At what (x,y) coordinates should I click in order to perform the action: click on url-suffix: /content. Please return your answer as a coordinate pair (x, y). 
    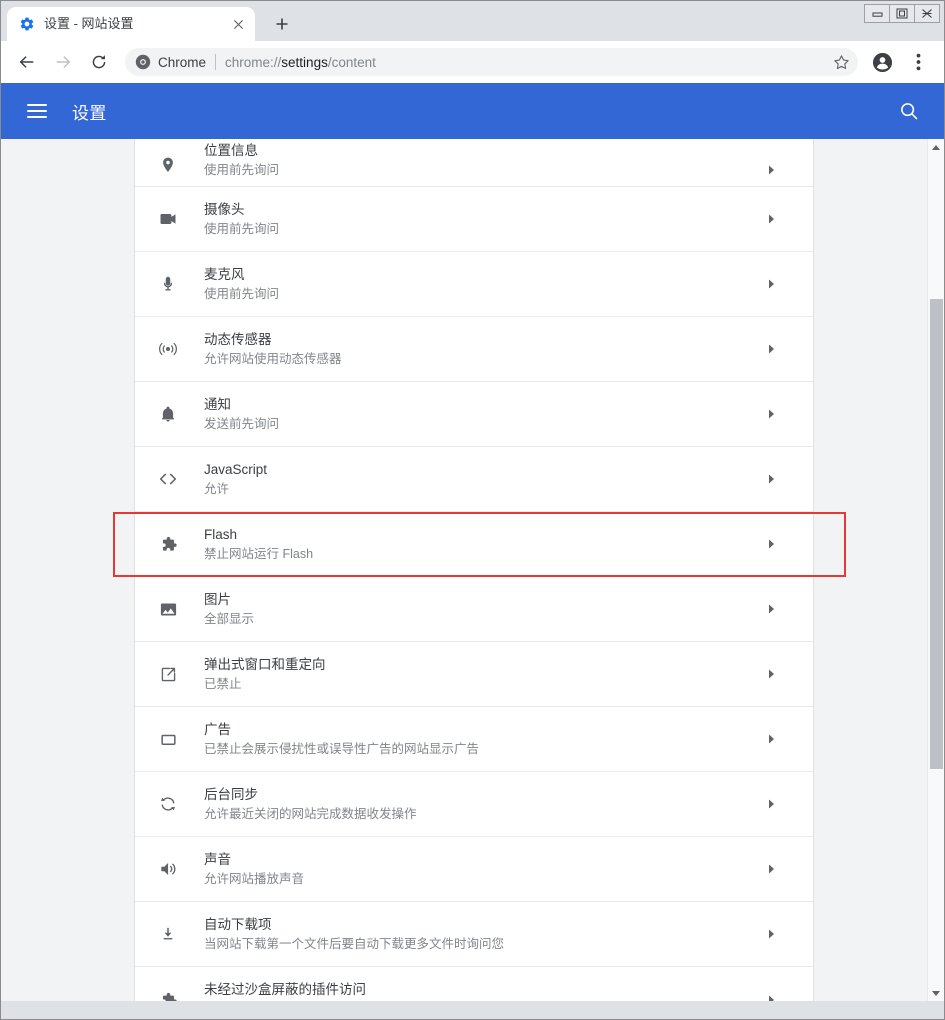
    Looking at the image, I should click on (351, 62).